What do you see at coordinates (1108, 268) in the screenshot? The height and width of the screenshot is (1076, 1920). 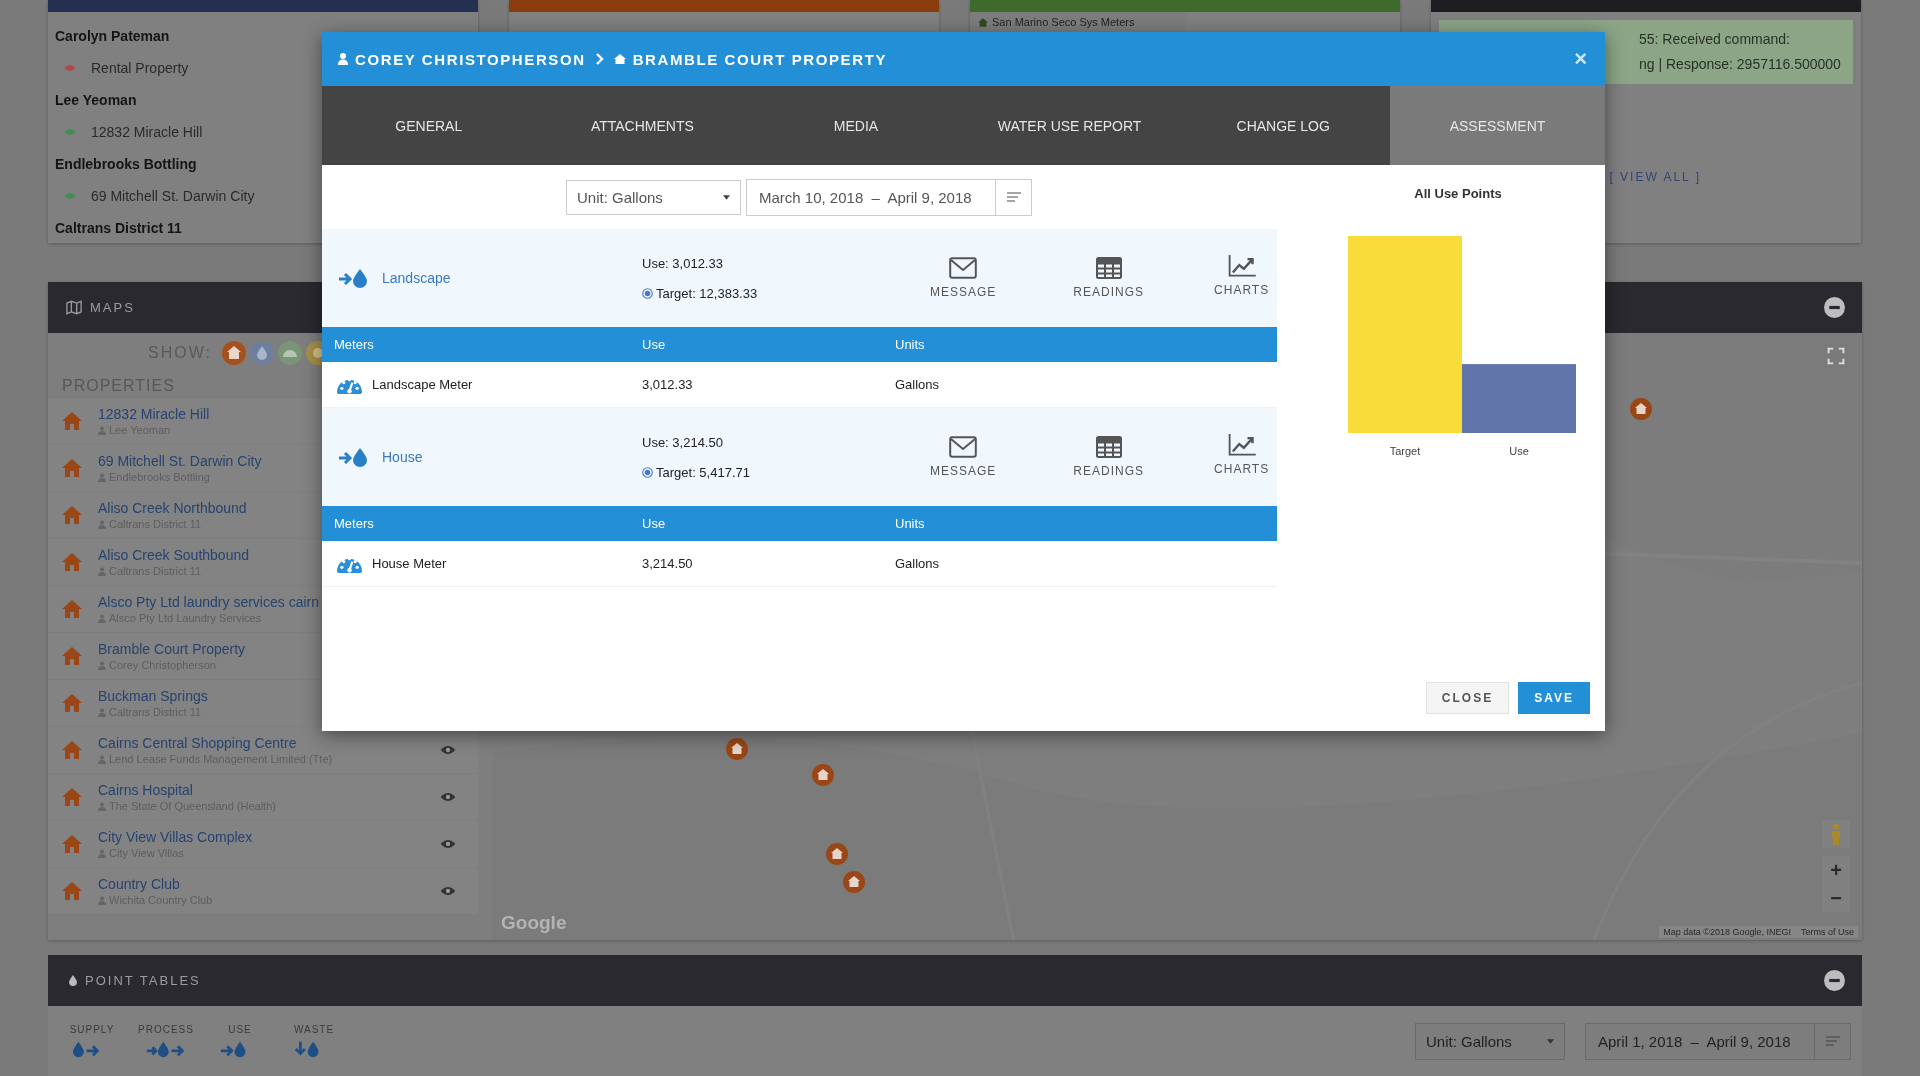 I see `table-icon` at bounding box center [1108, 268].